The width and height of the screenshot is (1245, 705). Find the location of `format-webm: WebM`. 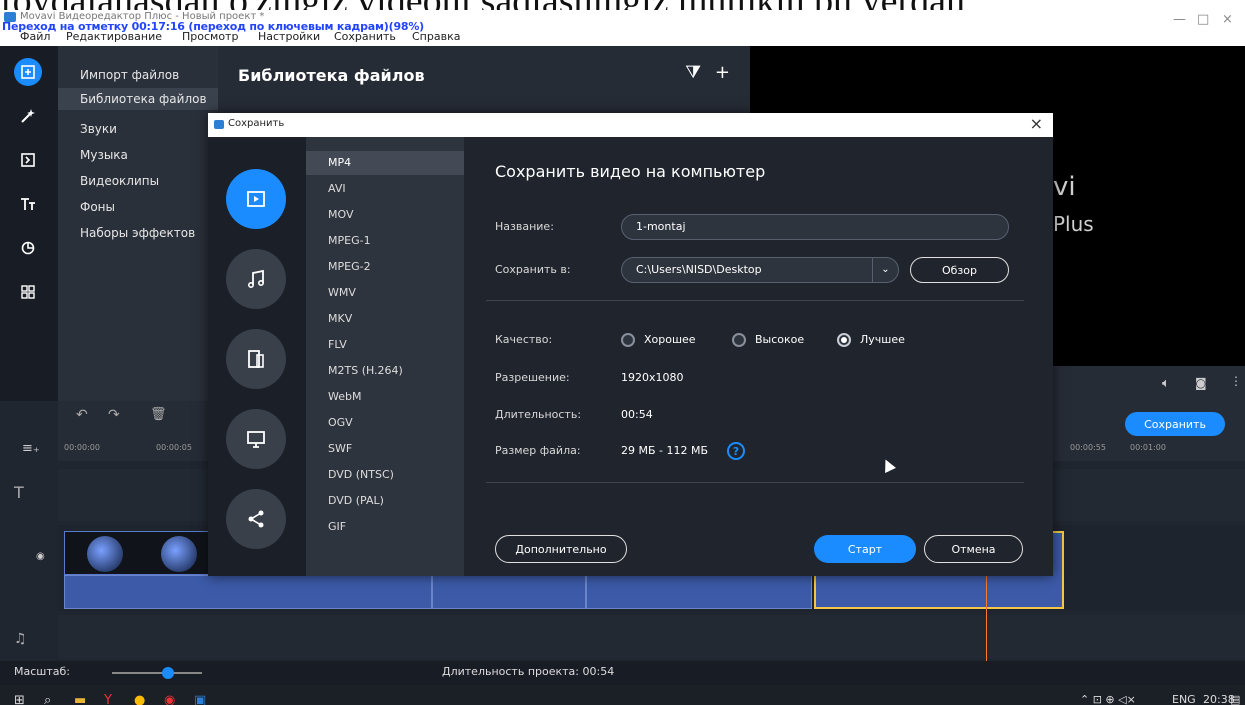

format-webm: WebM is located at coordinates (385, 397).